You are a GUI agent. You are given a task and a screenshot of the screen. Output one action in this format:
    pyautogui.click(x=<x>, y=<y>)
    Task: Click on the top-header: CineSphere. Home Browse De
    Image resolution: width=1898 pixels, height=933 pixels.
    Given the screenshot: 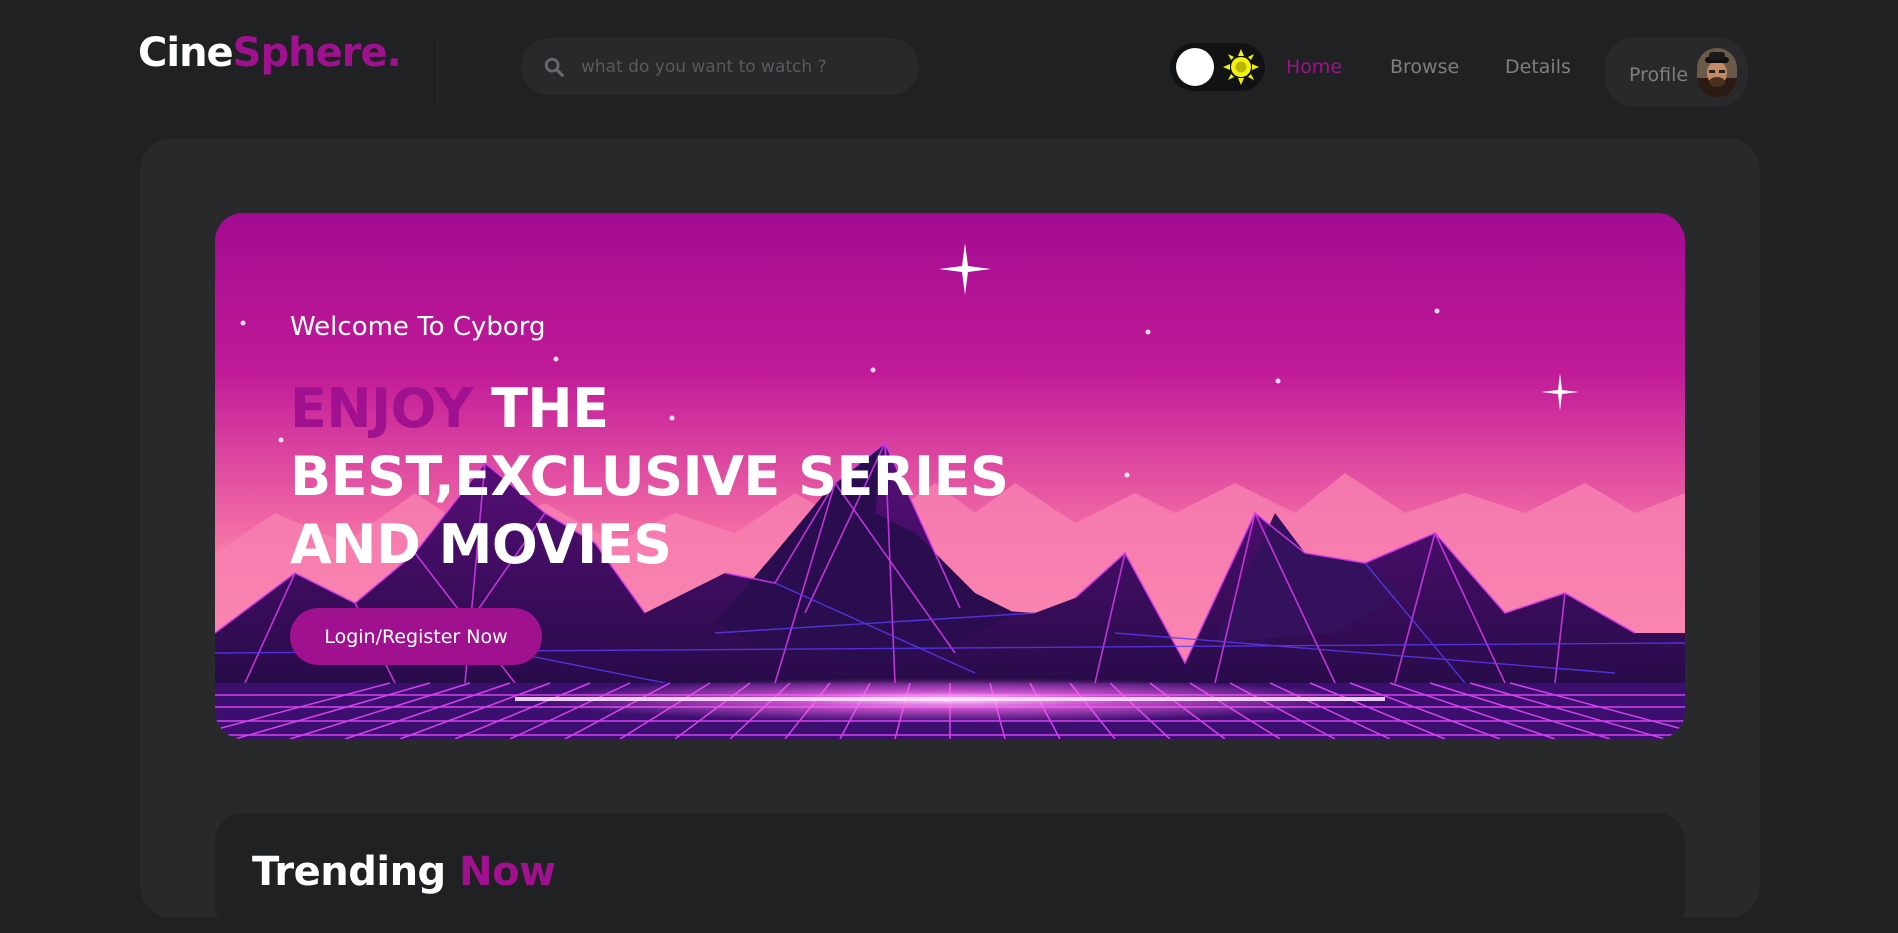 What is the action you would take?
    pyautogui.click(x=949, y=69)
    